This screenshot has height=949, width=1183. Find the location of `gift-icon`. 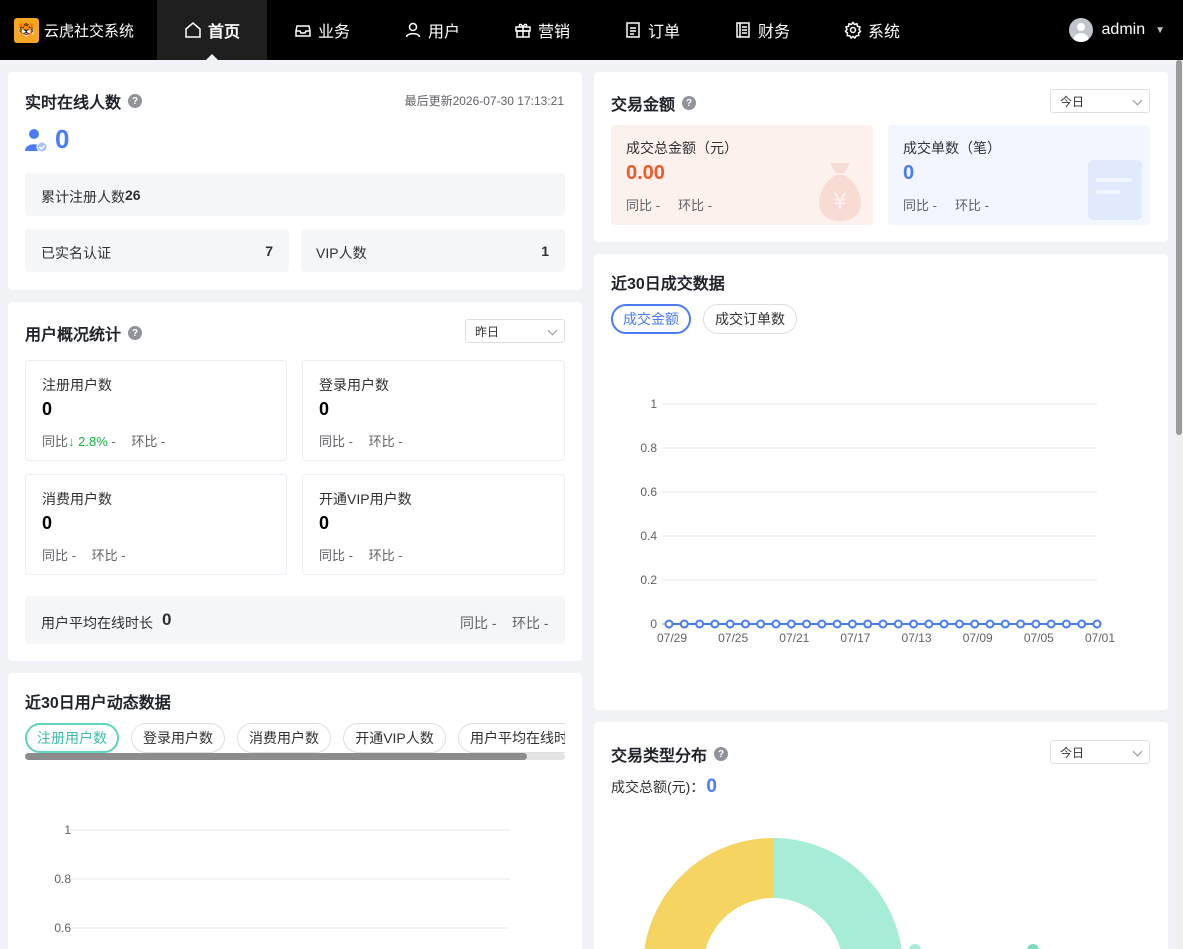

gift-icon is located at coordinates (523, 30).